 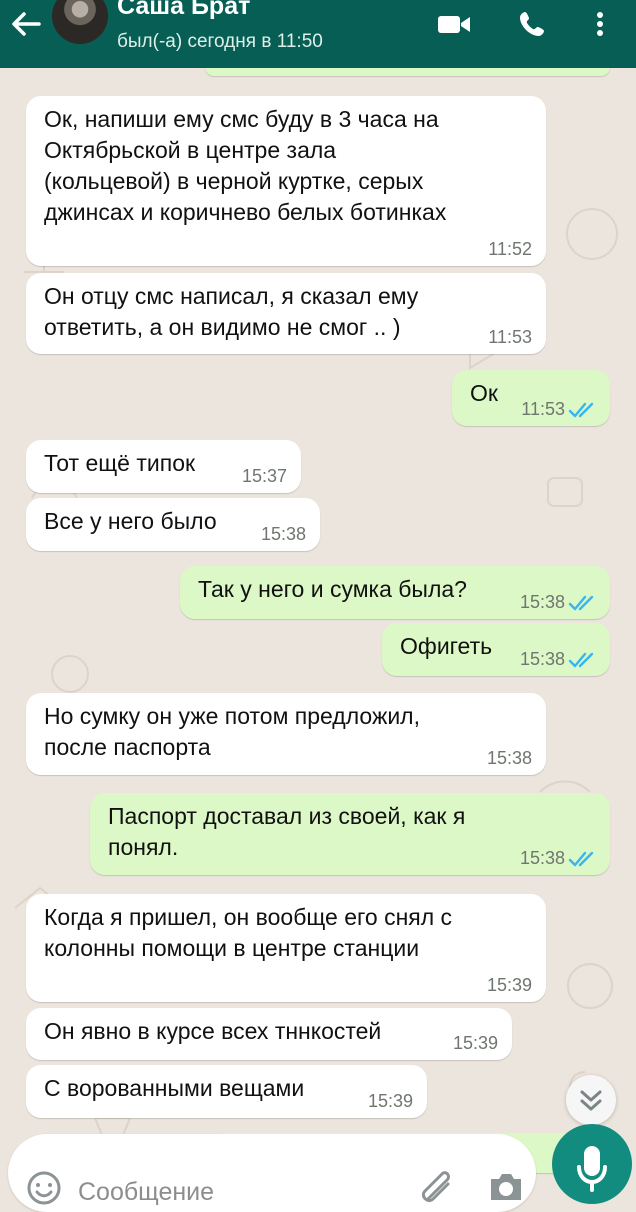 What do you see at coordinates (600, 24) in the screenshot?
I see `more-vert-icon` at bounding box center [600, 24].